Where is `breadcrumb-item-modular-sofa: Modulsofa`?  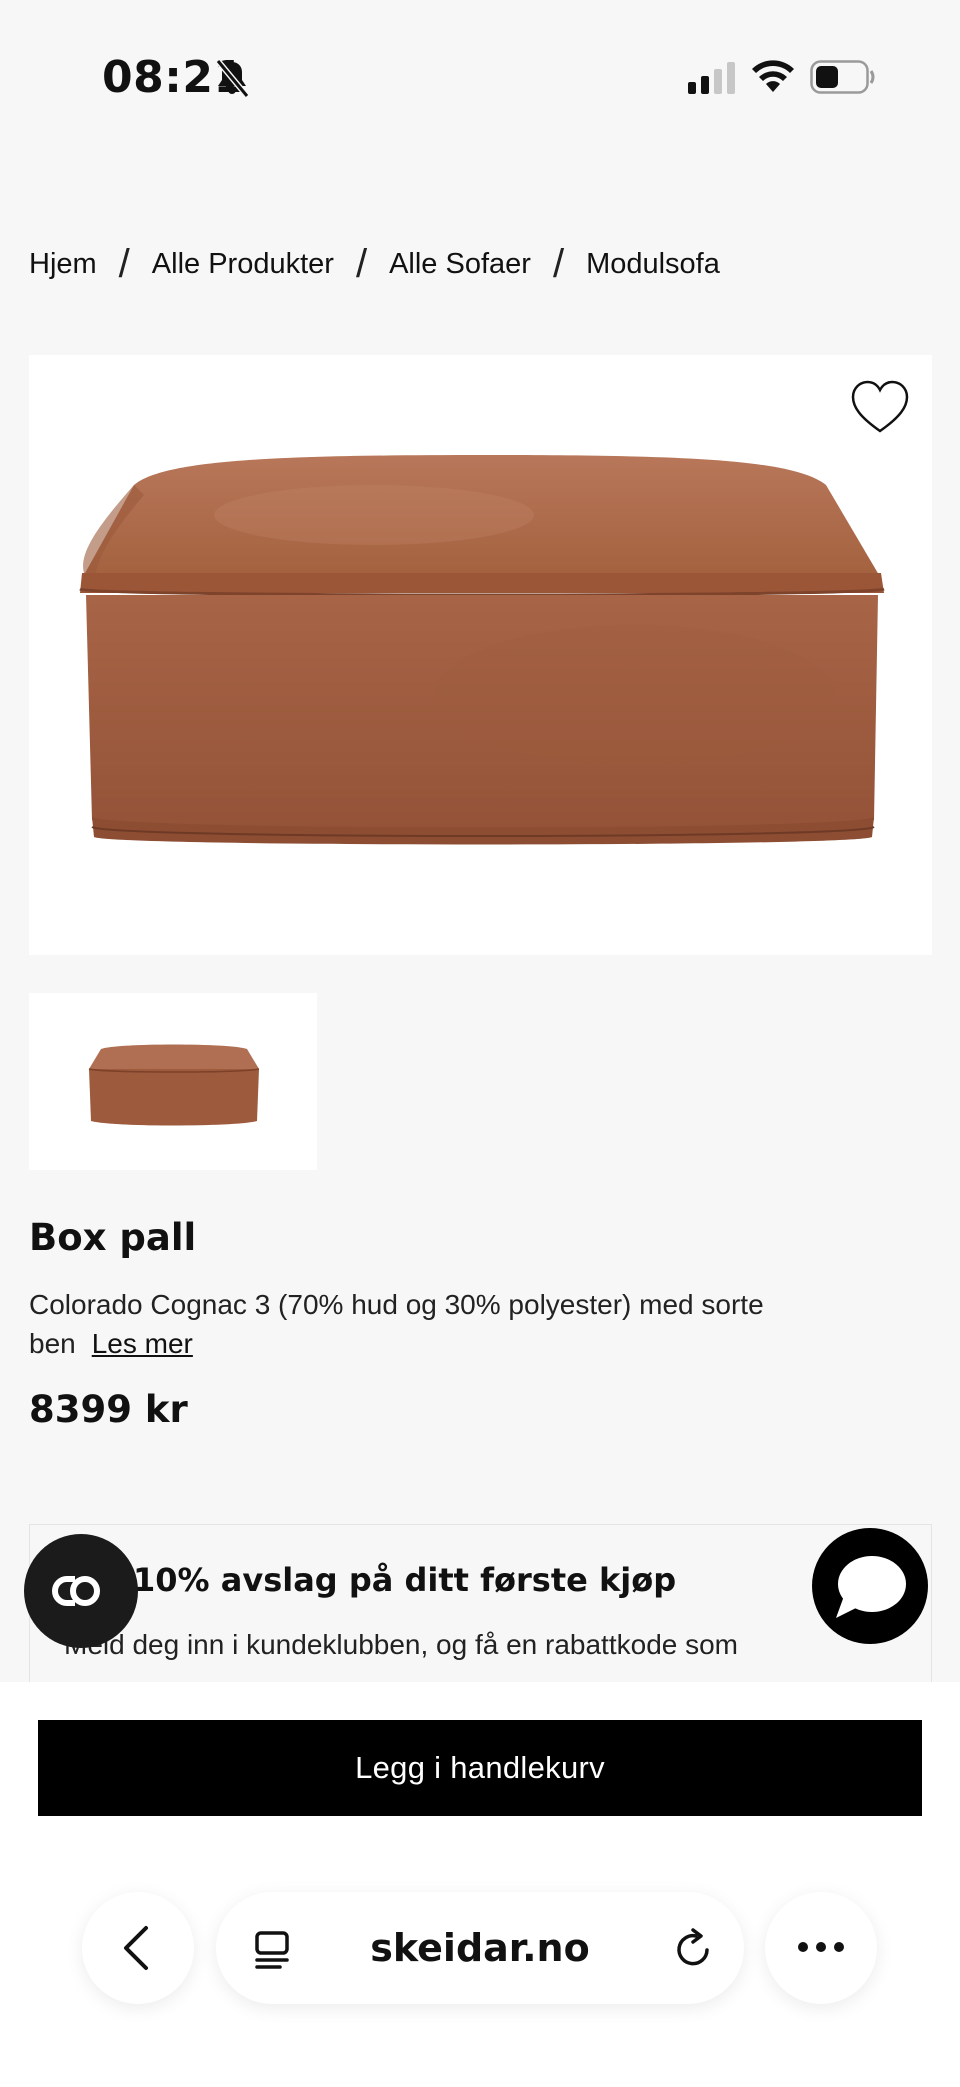 breadcrumb-item-modular-sofa: Modulsofa is located at coordinates (653, 264).